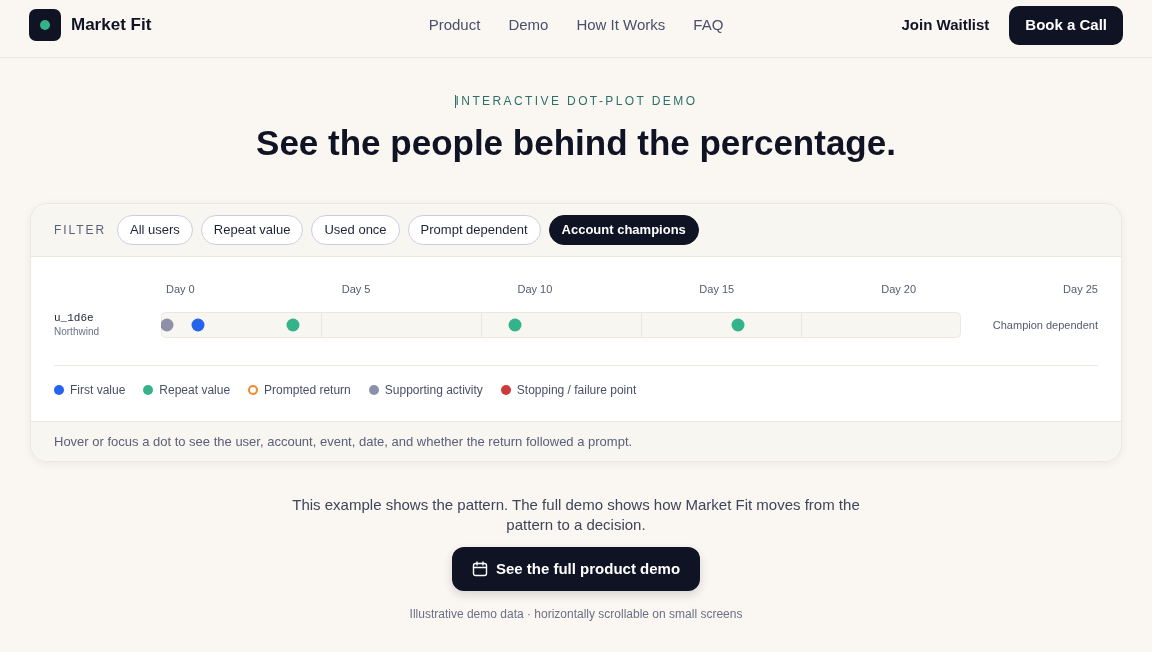 This screenshot has height=652, width=1152. I want to click on filter-chip: Account champions, so click(623, 230).